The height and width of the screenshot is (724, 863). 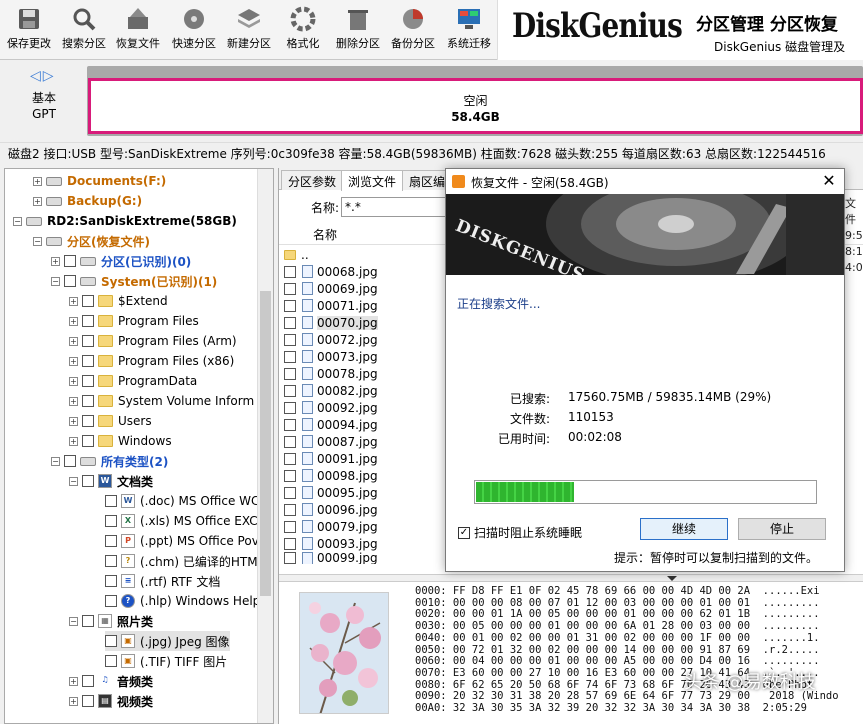 What do you see at coordinates (396, 207) in the screenshot?
I see `filename-filter-input` at bounding box center [396, 207].